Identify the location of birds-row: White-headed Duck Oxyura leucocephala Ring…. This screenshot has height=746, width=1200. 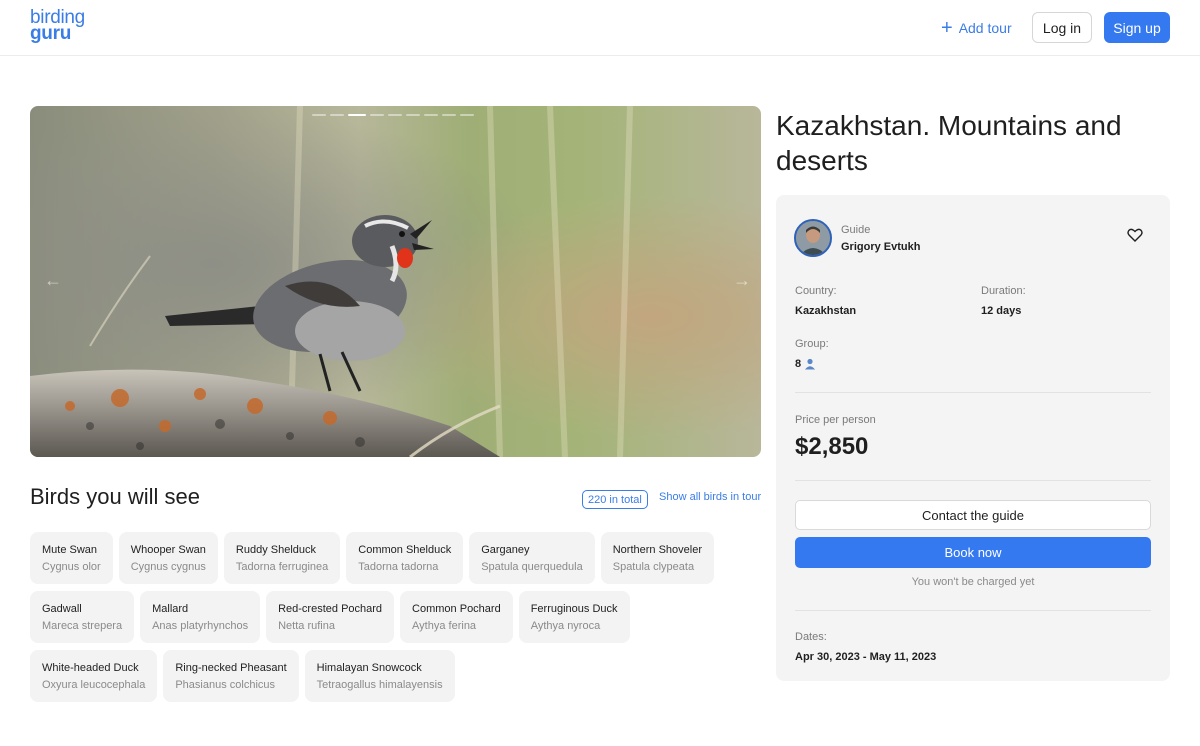
(400, 676).